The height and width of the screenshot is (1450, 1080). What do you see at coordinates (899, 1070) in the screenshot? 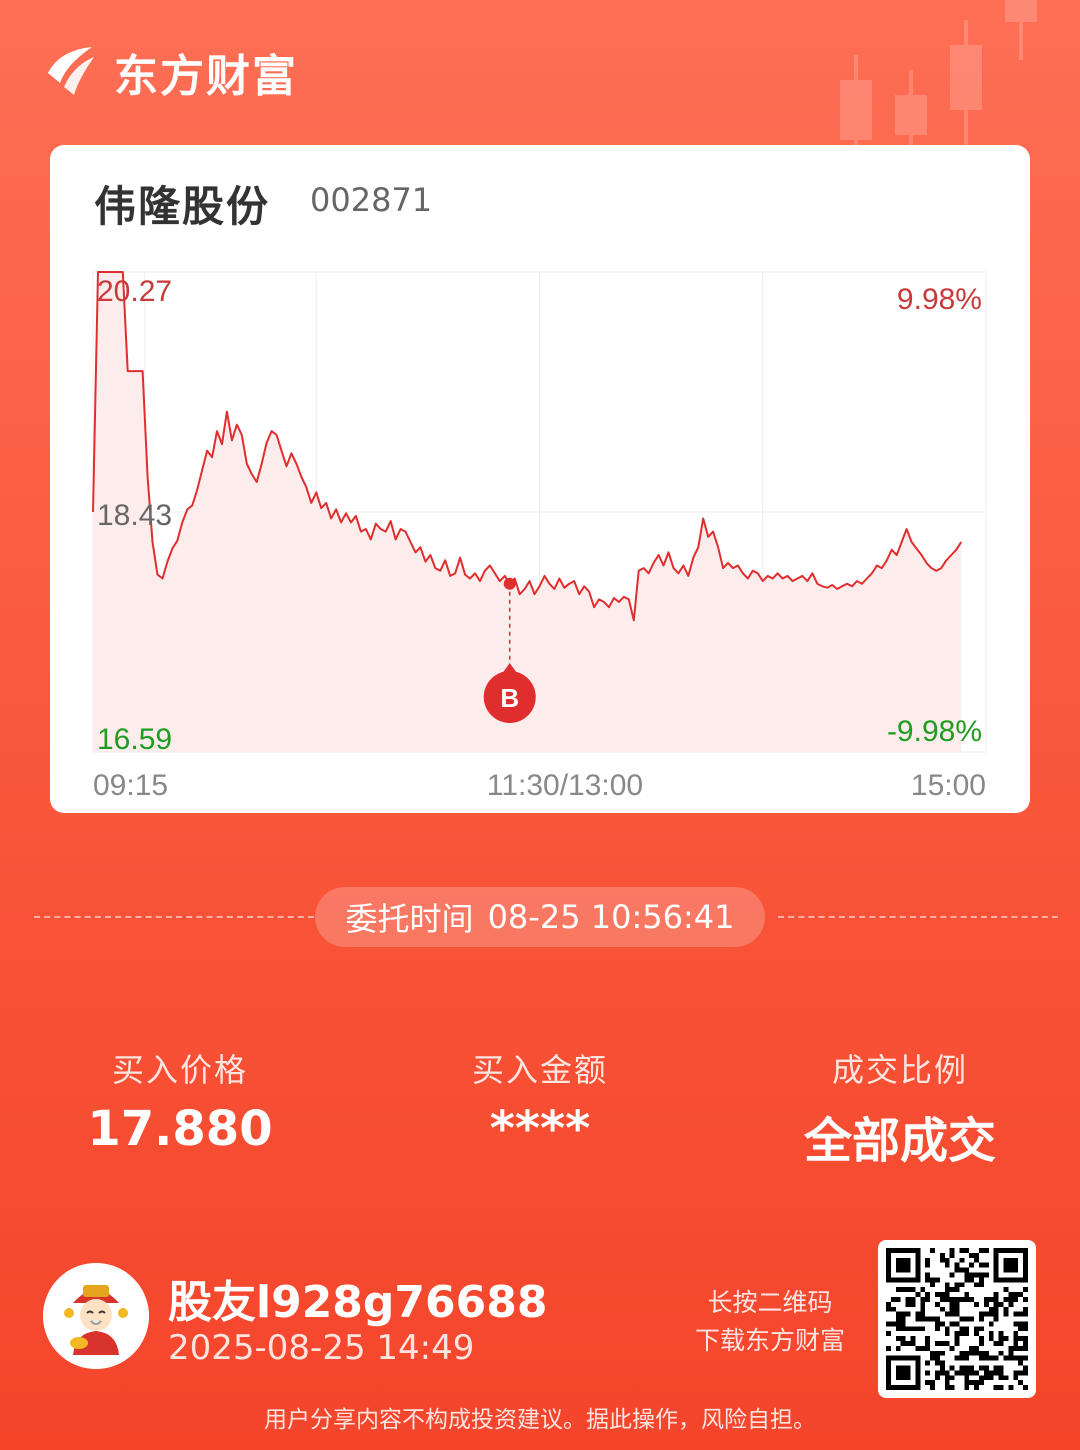
I see `stat-label: 成交比例` at bounding box center [899, 1070].